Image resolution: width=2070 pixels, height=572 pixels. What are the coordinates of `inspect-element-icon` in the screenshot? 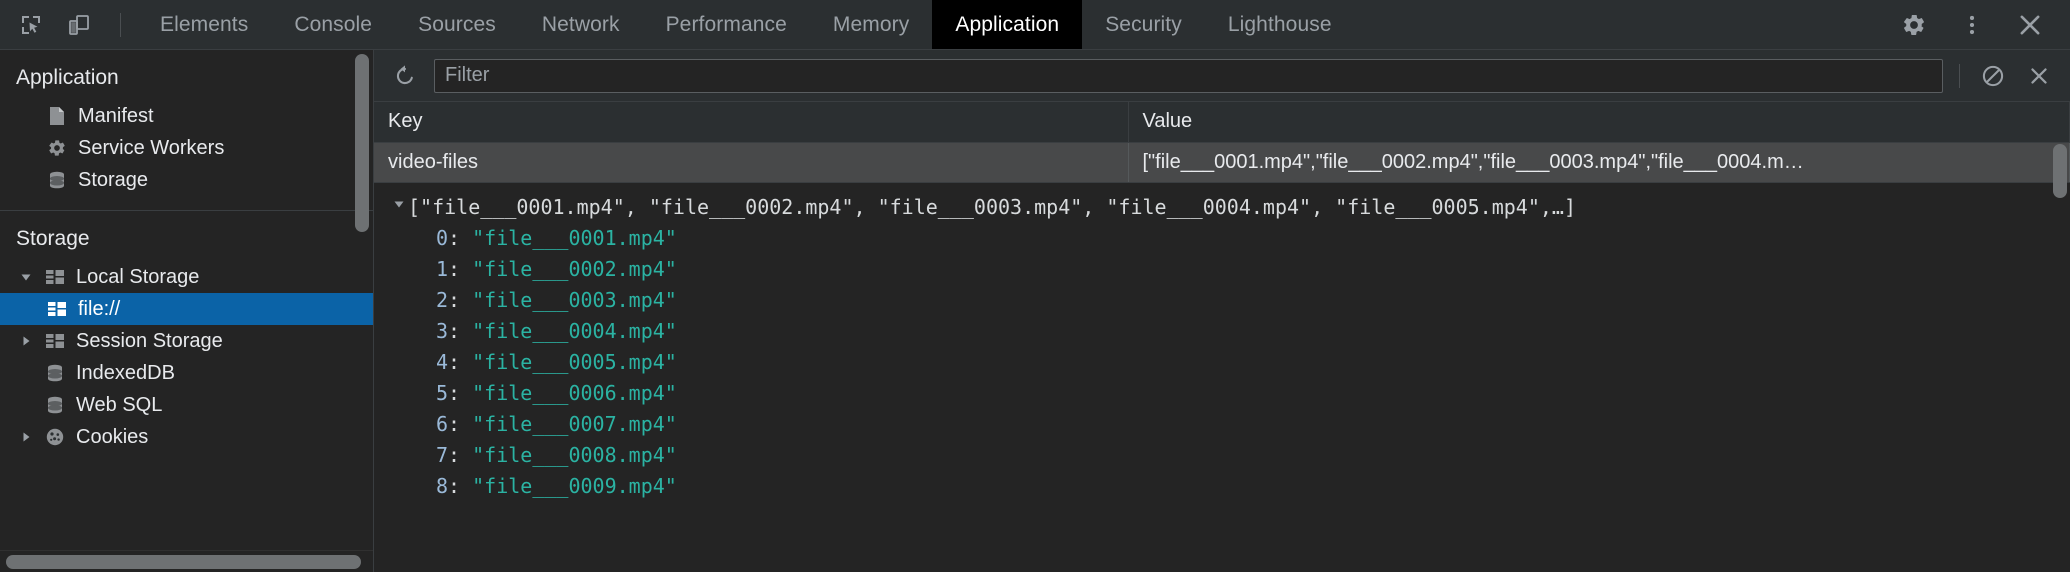 It's located at (31, 25).